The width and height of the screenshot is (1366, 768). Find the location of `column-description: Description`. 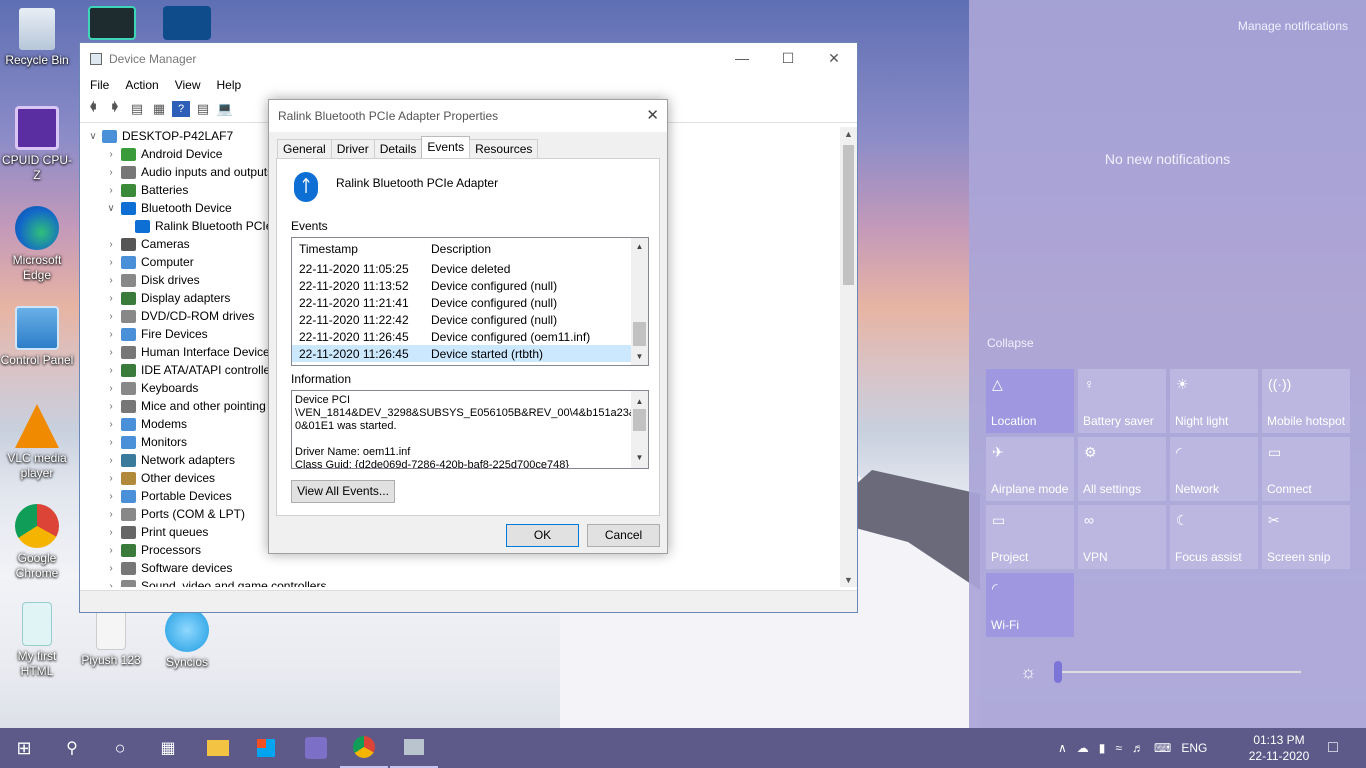

column-description: Description is located at coordinates (526, 249).